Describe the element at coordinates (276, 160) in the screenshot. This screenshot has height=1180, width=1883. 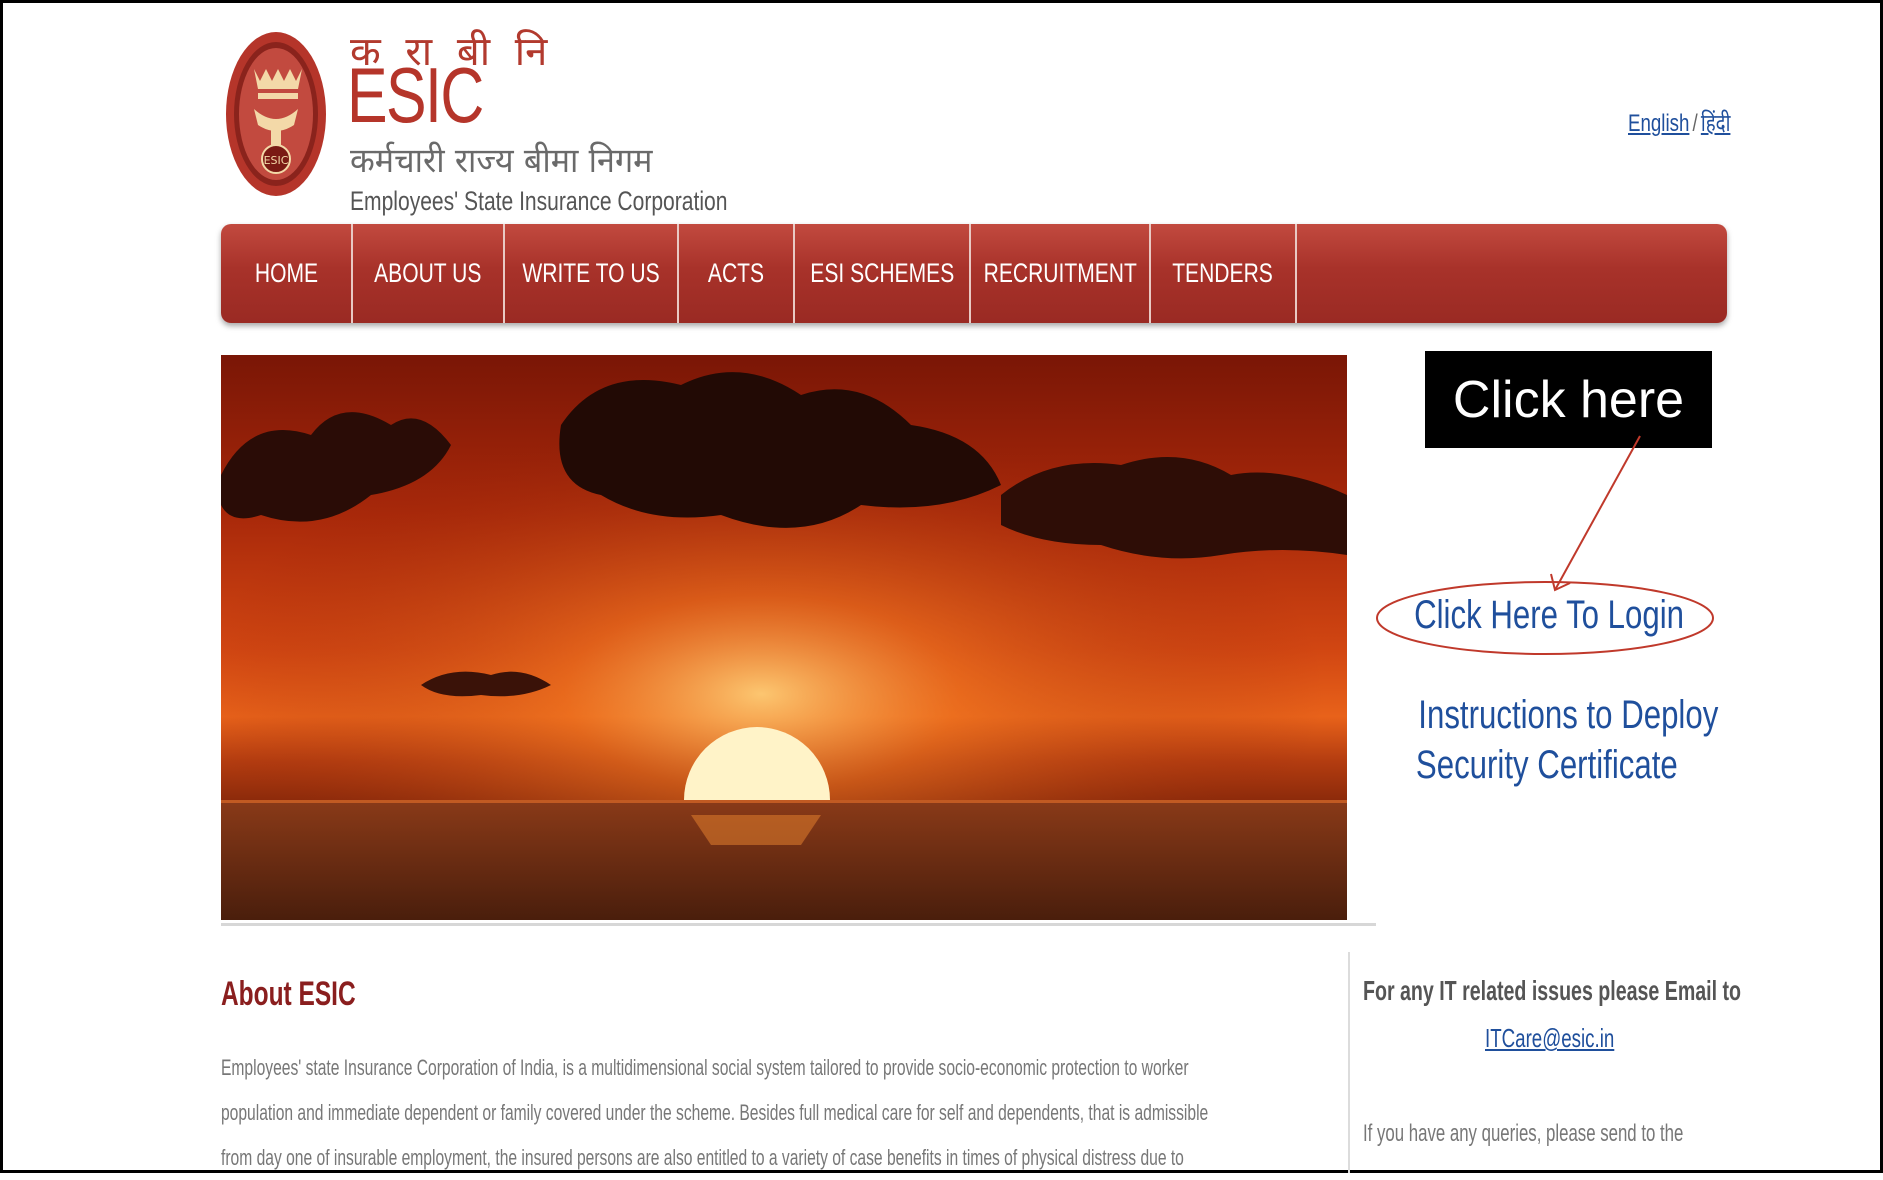
I see `logo-text: ESIC` at that location.